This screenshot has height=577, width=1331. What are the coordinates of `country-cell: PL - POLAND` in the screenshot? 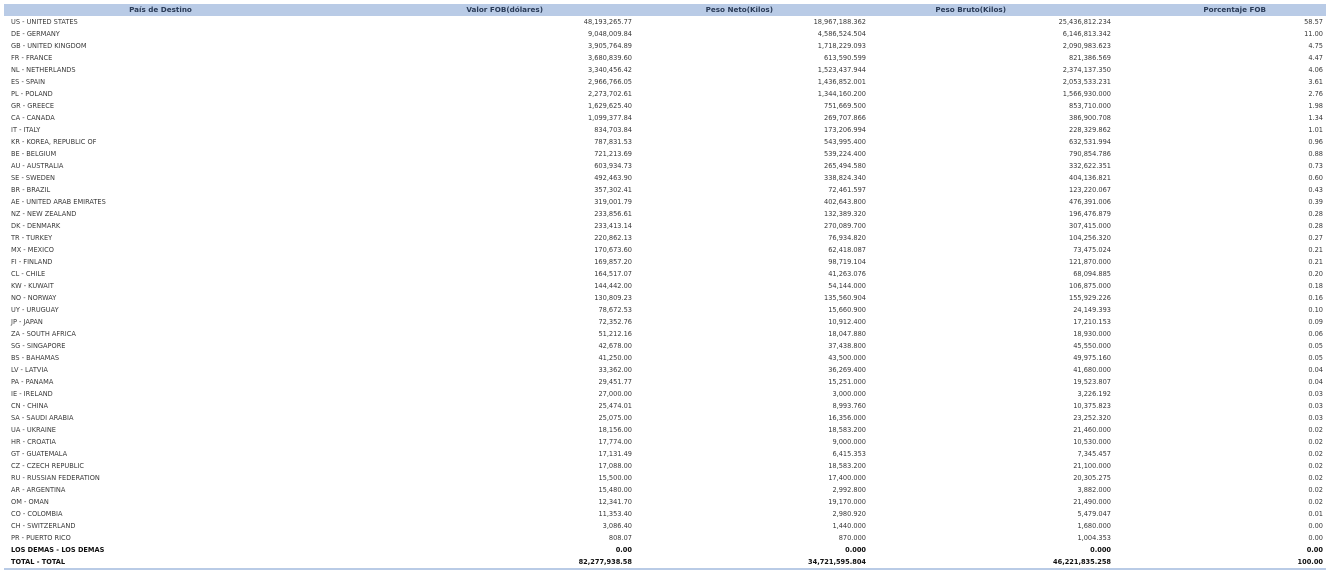 It's located at (160, 94).